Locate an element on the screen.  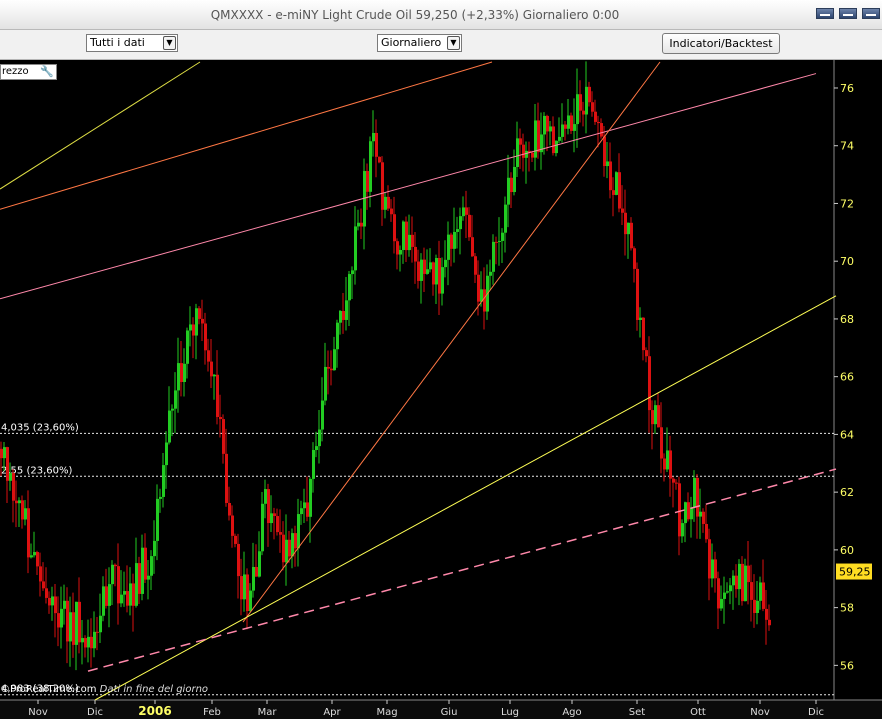
minimize-button is located at coordinates (825, 13).